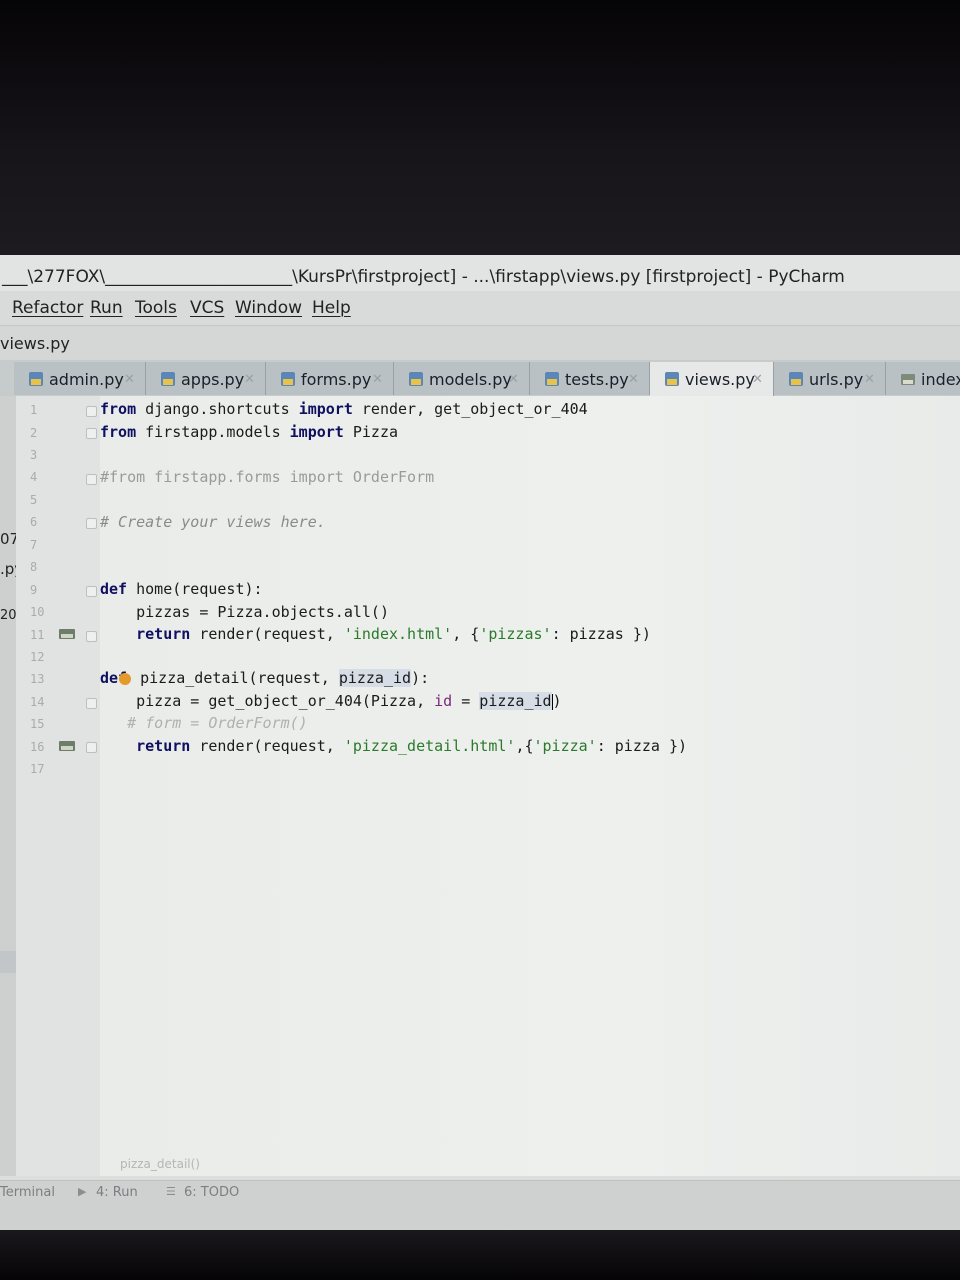 The height and width of the screenshot is (1280, 960). I want to click on tab-label: apps.py, so click(213, 379).